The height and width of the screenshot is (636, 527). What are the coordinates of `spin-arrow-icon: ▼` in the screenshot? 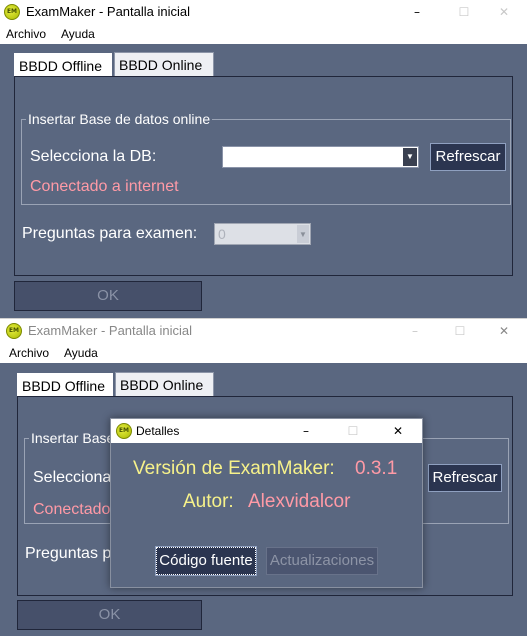 It's located at (303, 234).